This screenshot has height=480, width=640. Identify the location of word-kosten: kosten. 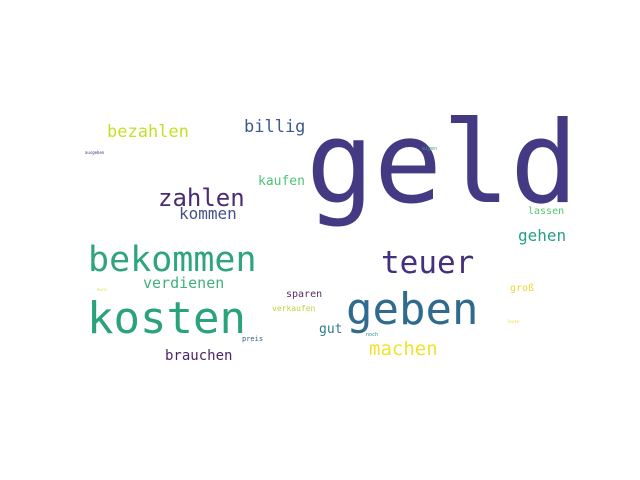
(166, 318).